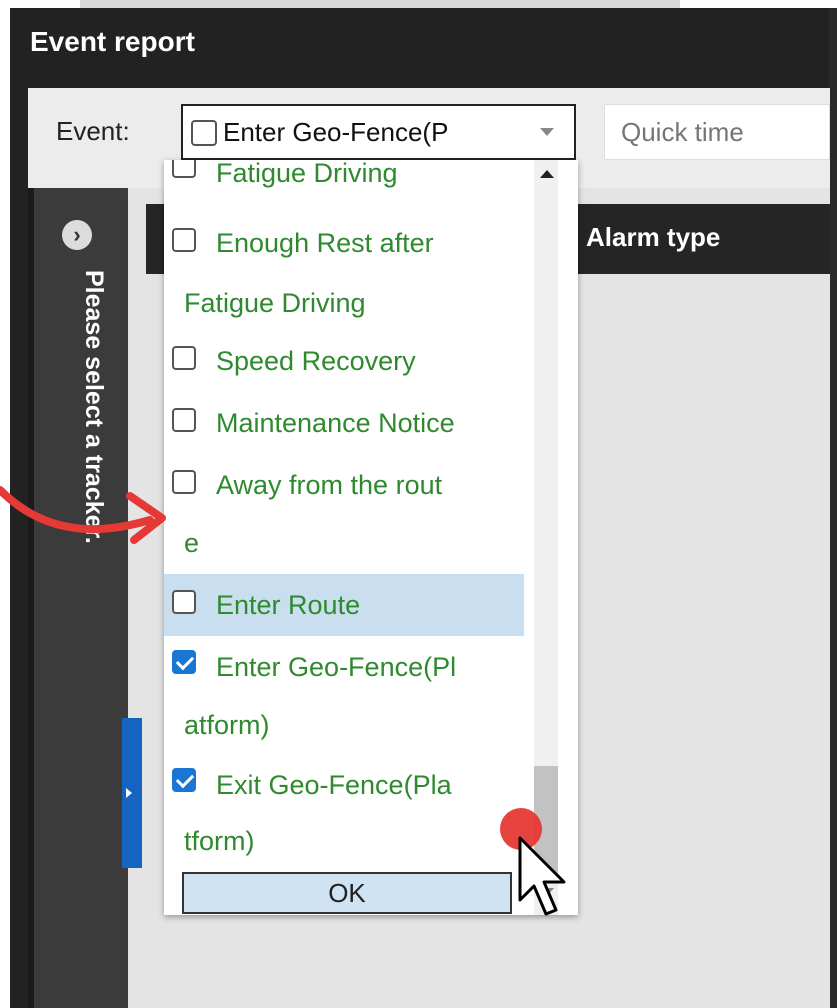  Describe the element at coordinates (547, 174) in the screenshot. I see `scroll-up-icon` at that location.